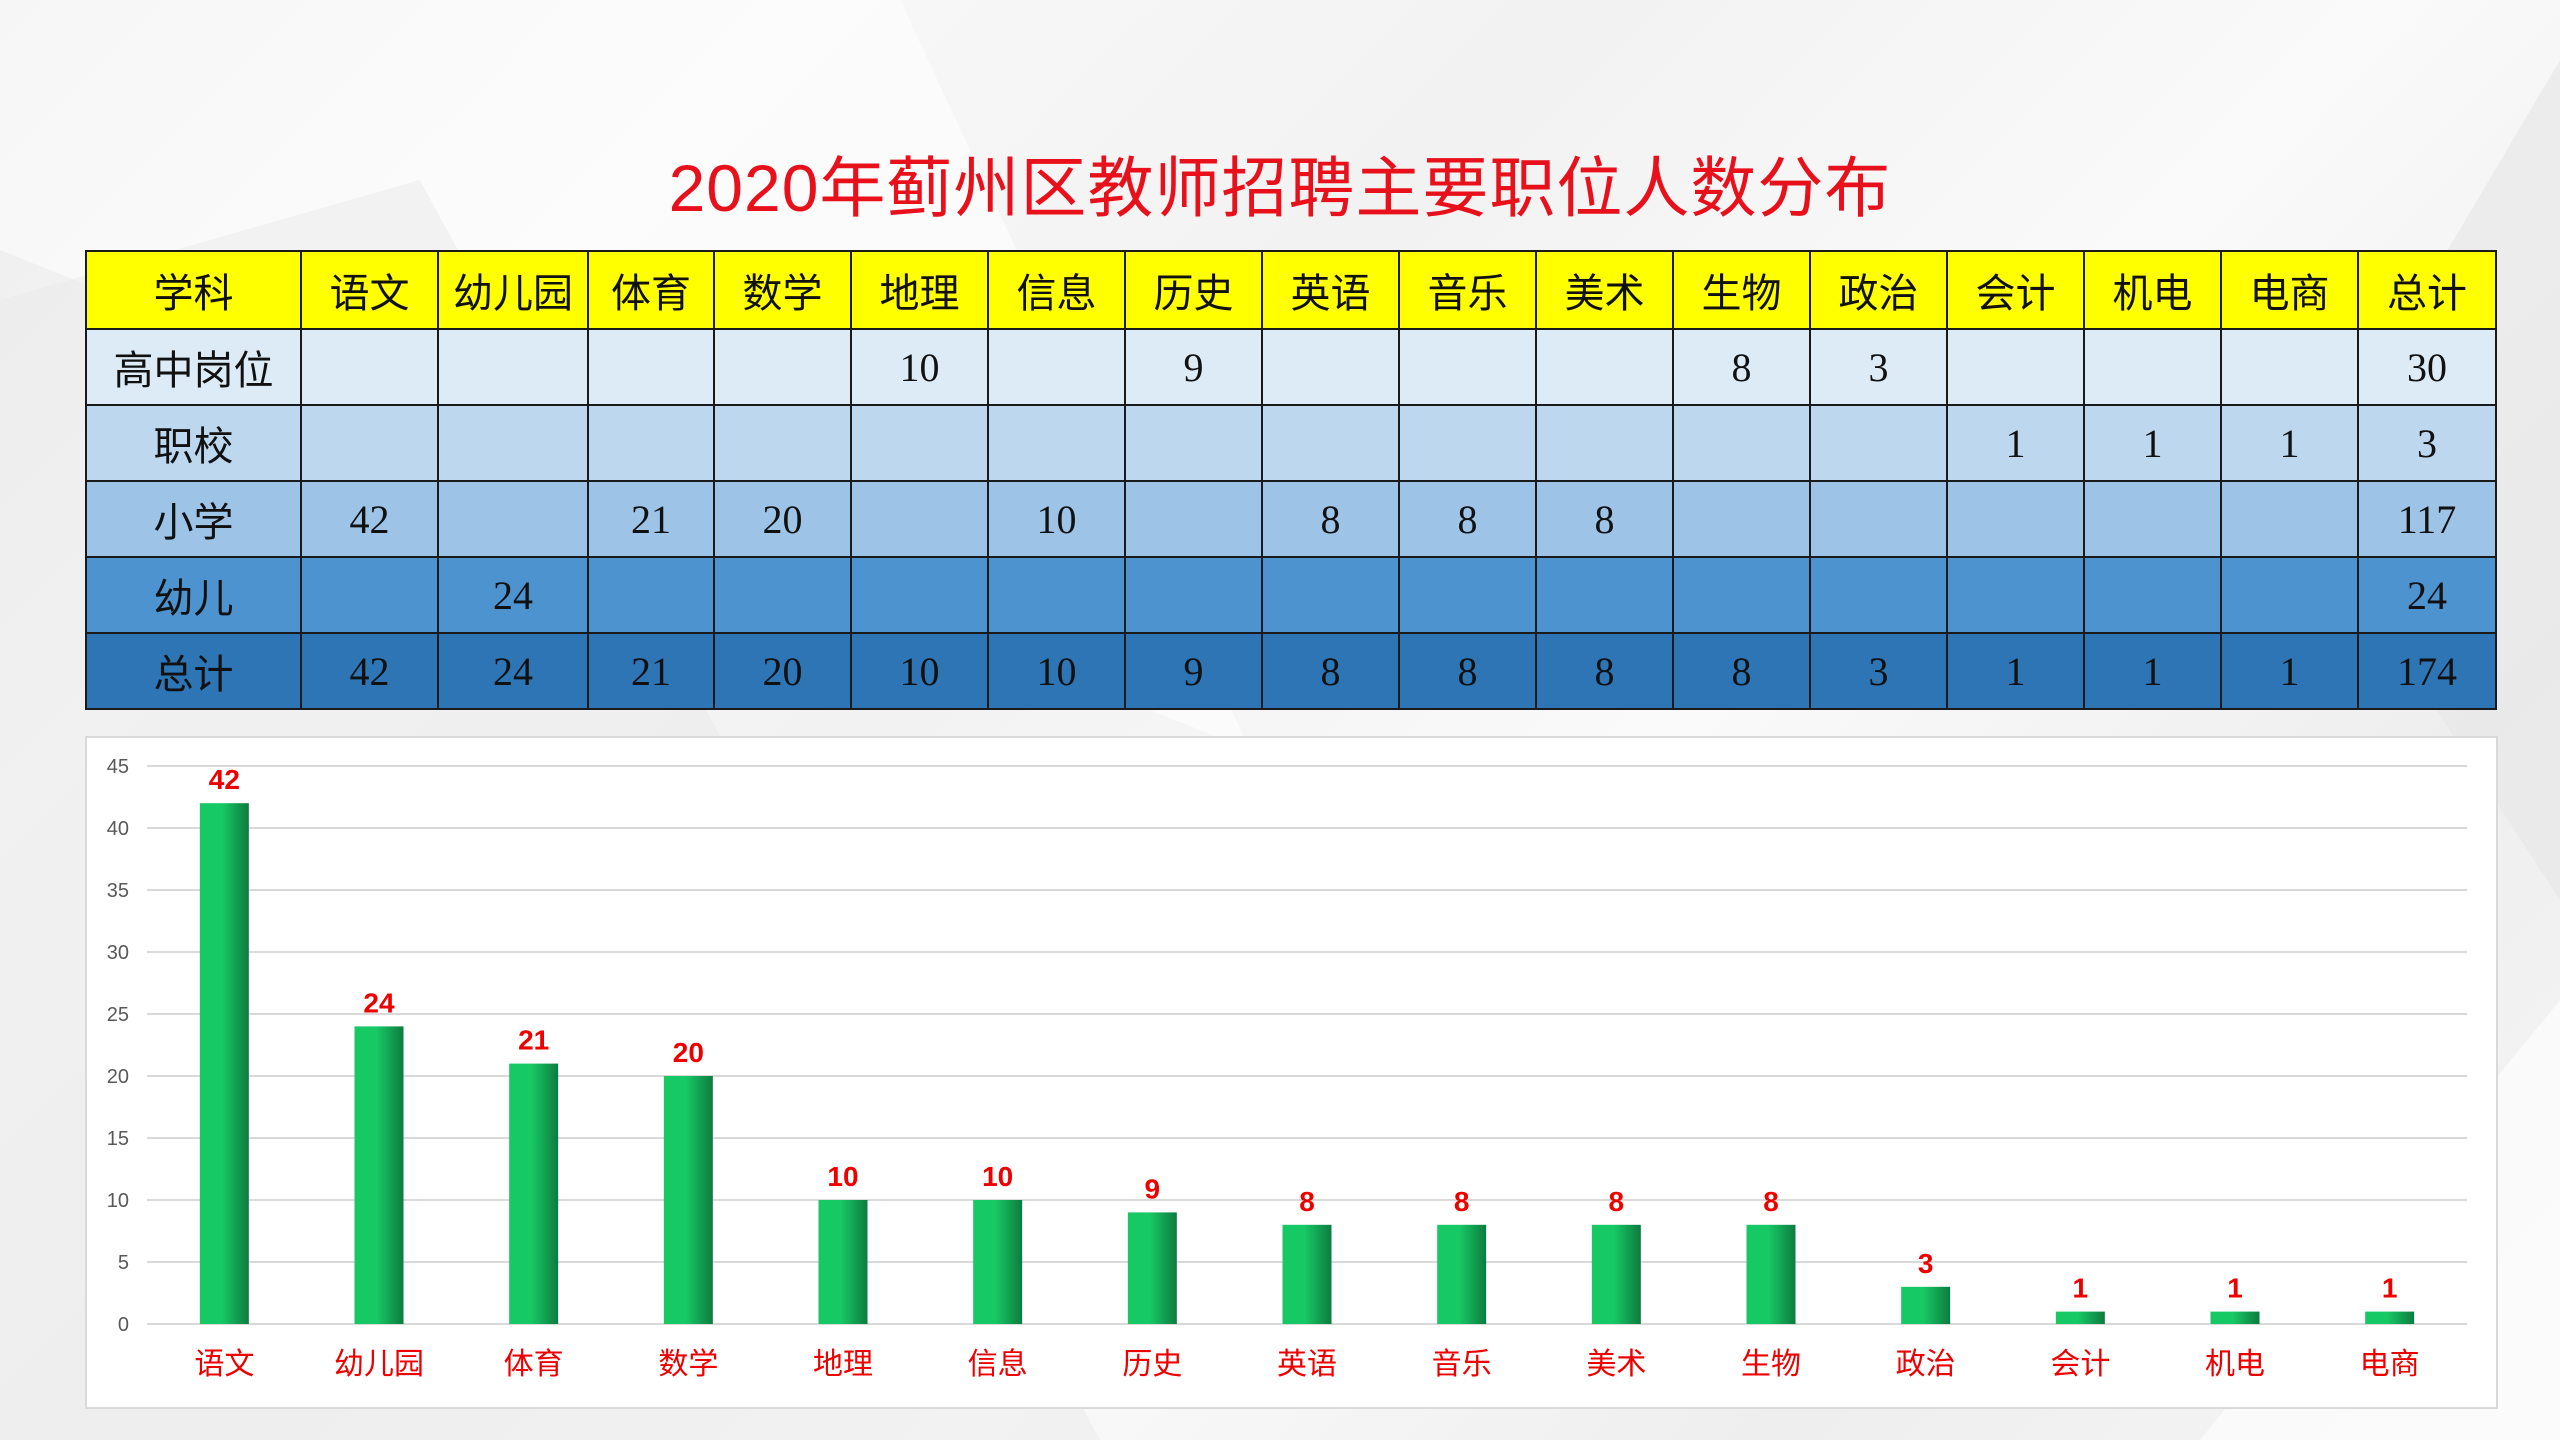 This screenshot has width=2560, height=1440. Describe the element at coordinates (2235, 1364) in the screenshot. I see `x-tick-label: 机电` at that location.